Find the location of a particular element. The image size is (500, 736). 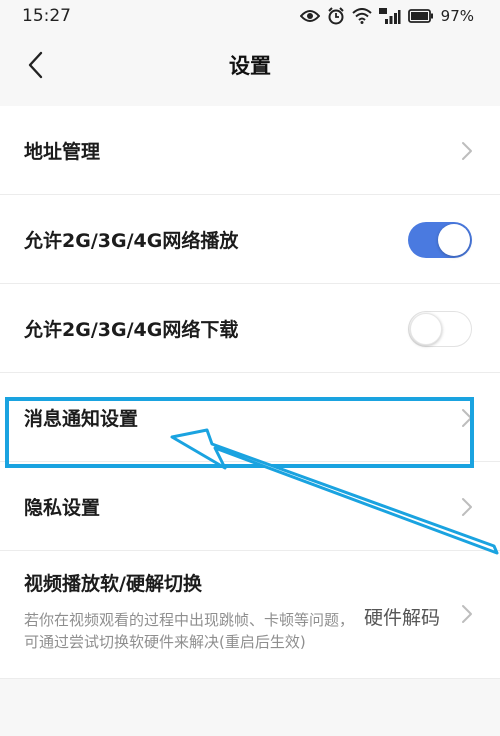

settings-row-notification: 消息通知设置 is located at coordinates (250, 417).